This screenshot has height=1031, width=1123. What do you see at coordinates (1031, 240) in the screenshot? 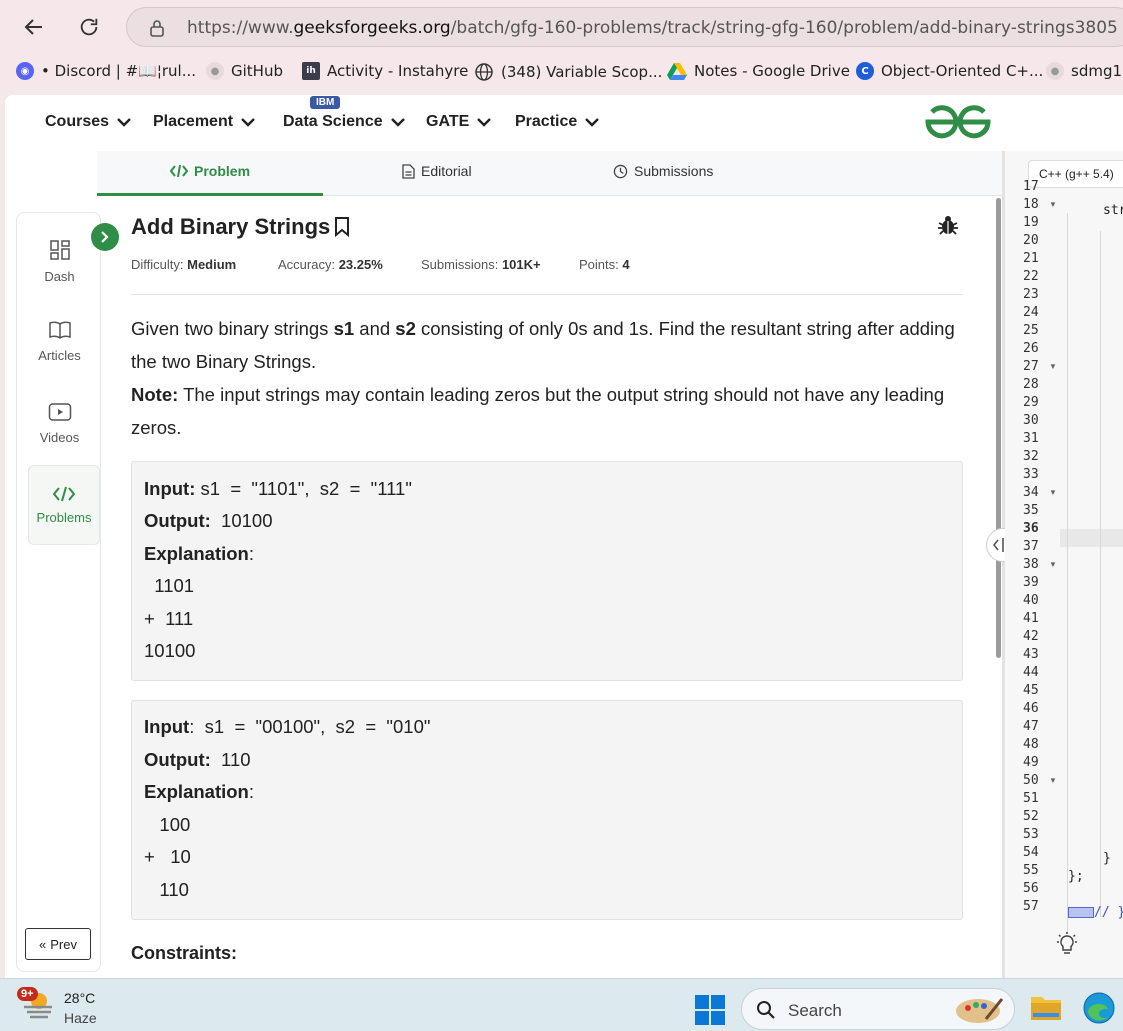
I see `line-number: 20` at bounding box center [1031, 240].